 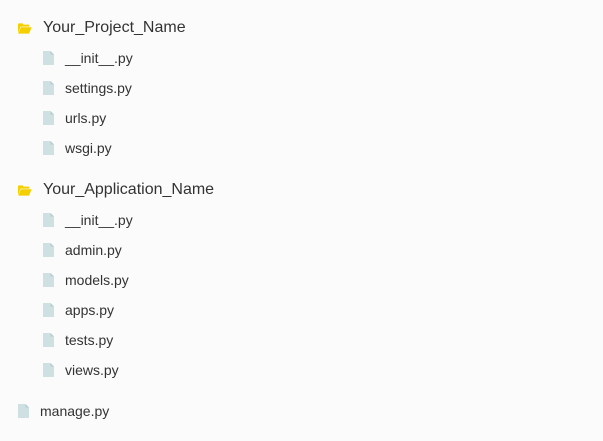 What do you see at coordinates (89, 340) in the screenshot?
I see `file-label: tests.py` at bounding box center [89, 340].